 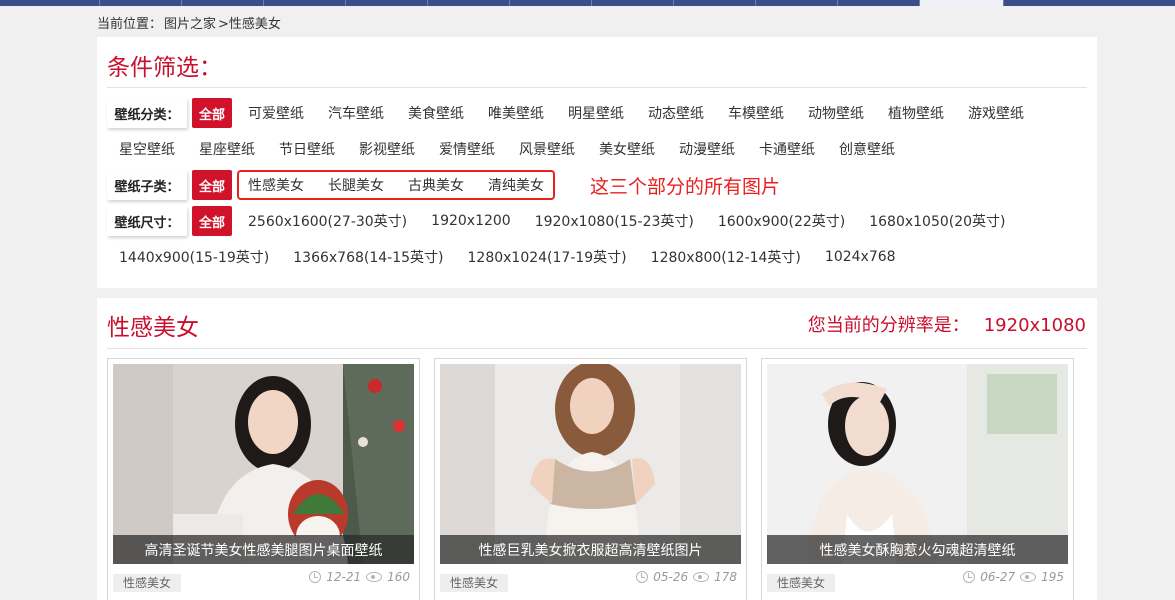 I want to click on wallpaper-card: 性感美女酥胸惹火勾魂超清壁纸 性感美女 06-27 195, so click(x=917, y=479).